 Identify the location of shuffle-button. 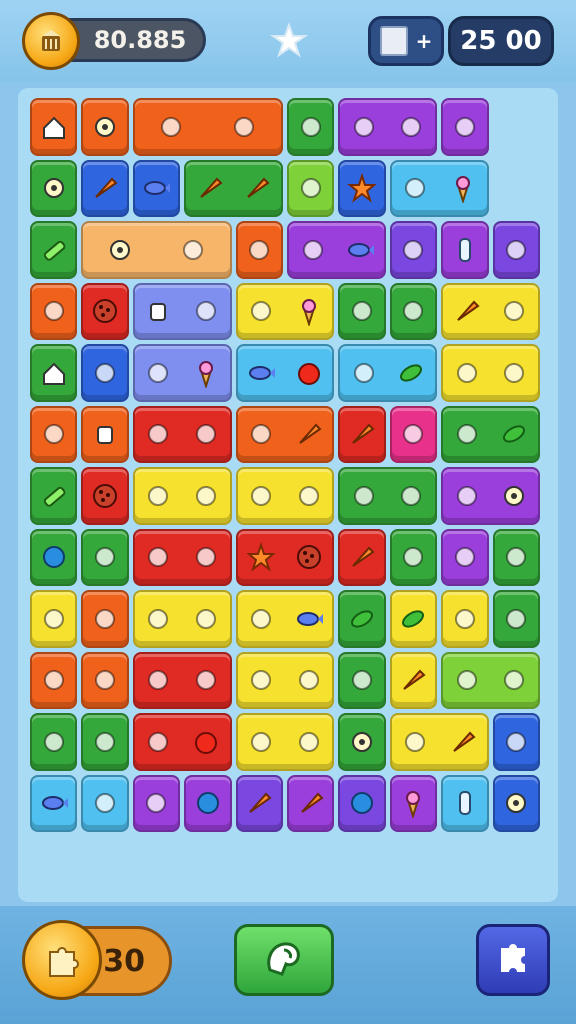
(284, 960).